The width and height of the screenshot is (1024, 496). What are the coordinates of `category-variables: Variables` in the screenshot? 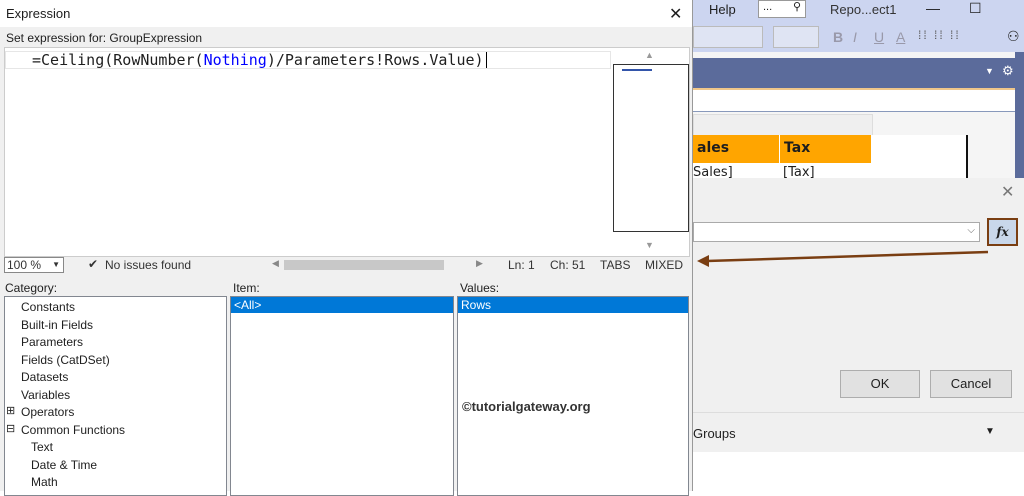 It's located at (115, 396).